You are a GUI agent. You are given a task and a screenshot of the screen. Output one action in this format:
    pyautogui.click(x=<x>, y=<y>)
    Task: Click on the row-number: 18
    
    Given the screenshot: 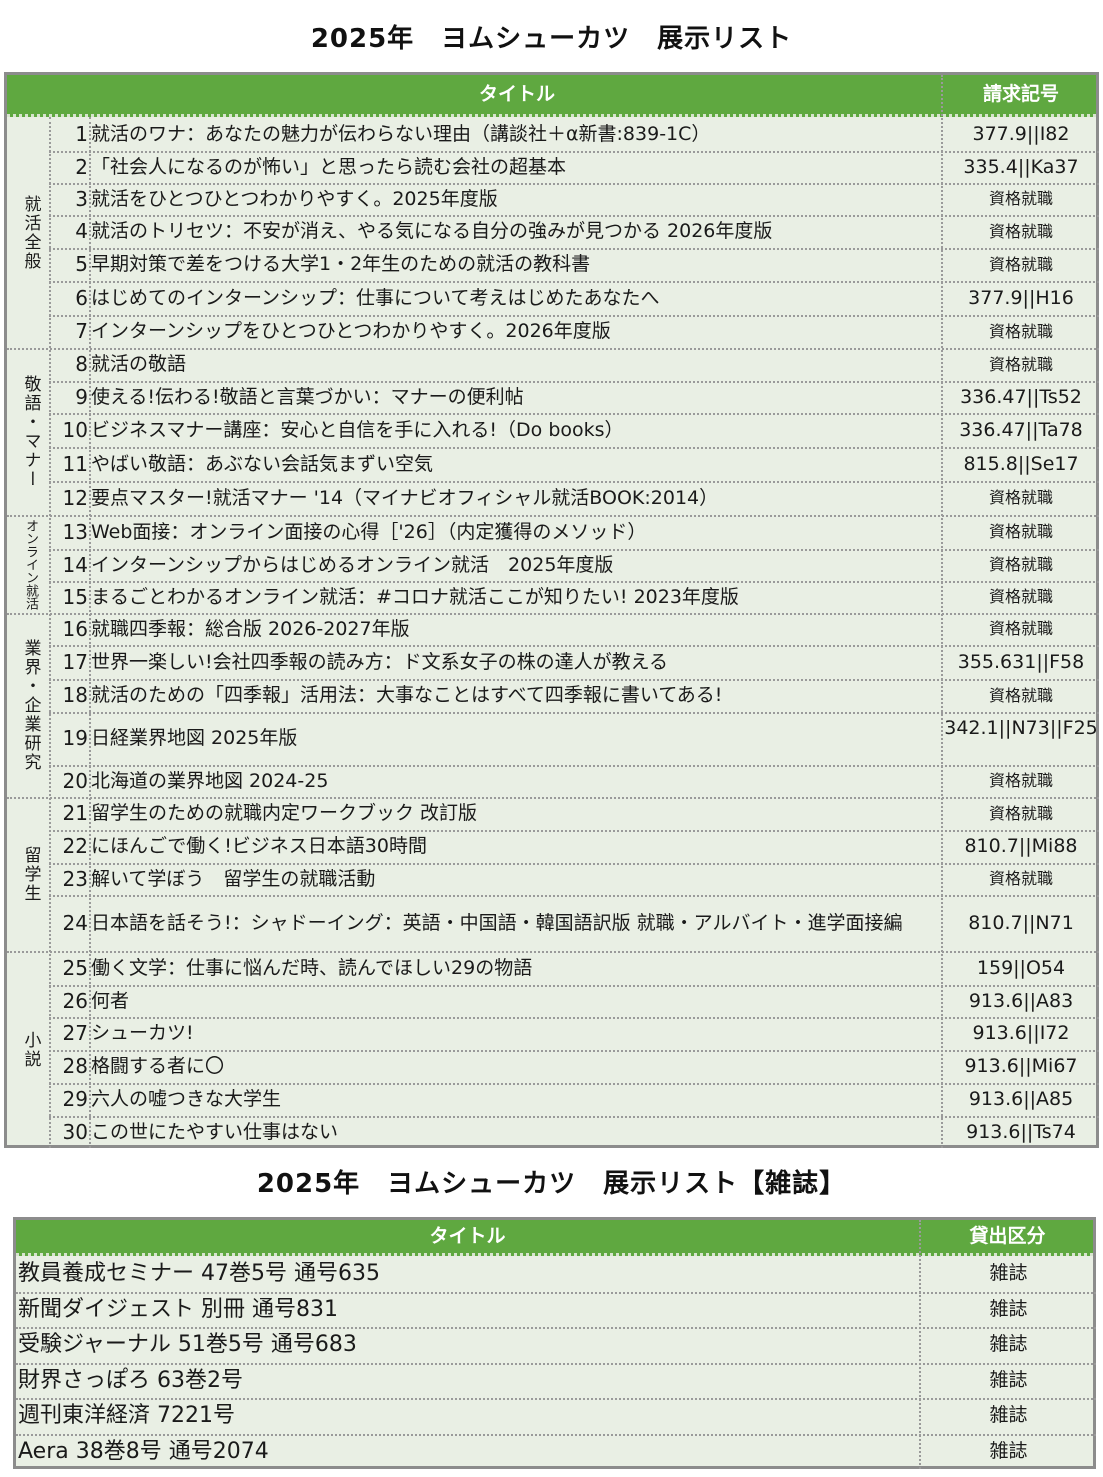 What is the action you would take?
    pyautogui.click(x=75, y=695)
    